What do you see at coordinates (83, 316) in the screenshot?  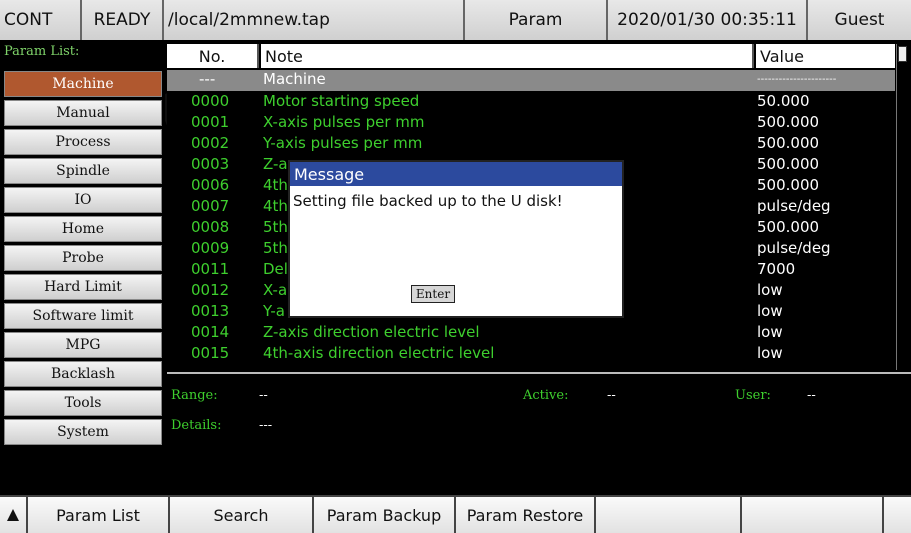 I see `sidebar-item-software-limit: Software limit` at bounding box center [83, 316].